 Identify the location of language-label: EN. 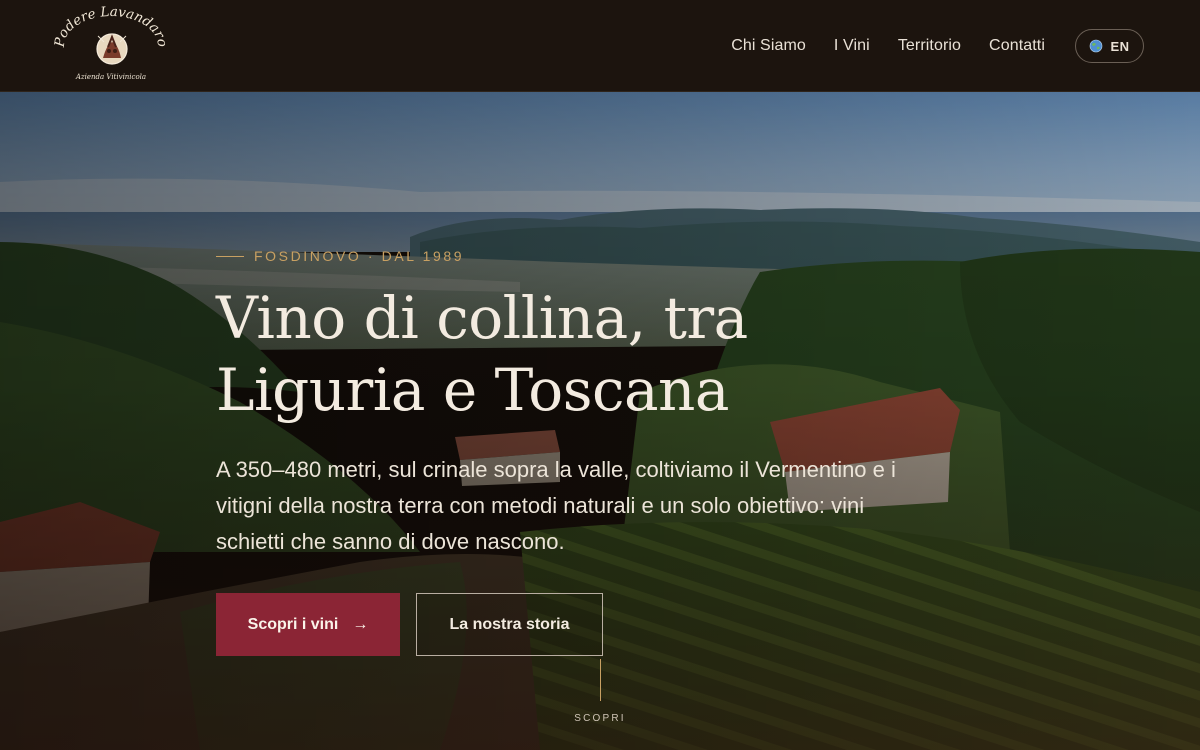
(1120, 46).